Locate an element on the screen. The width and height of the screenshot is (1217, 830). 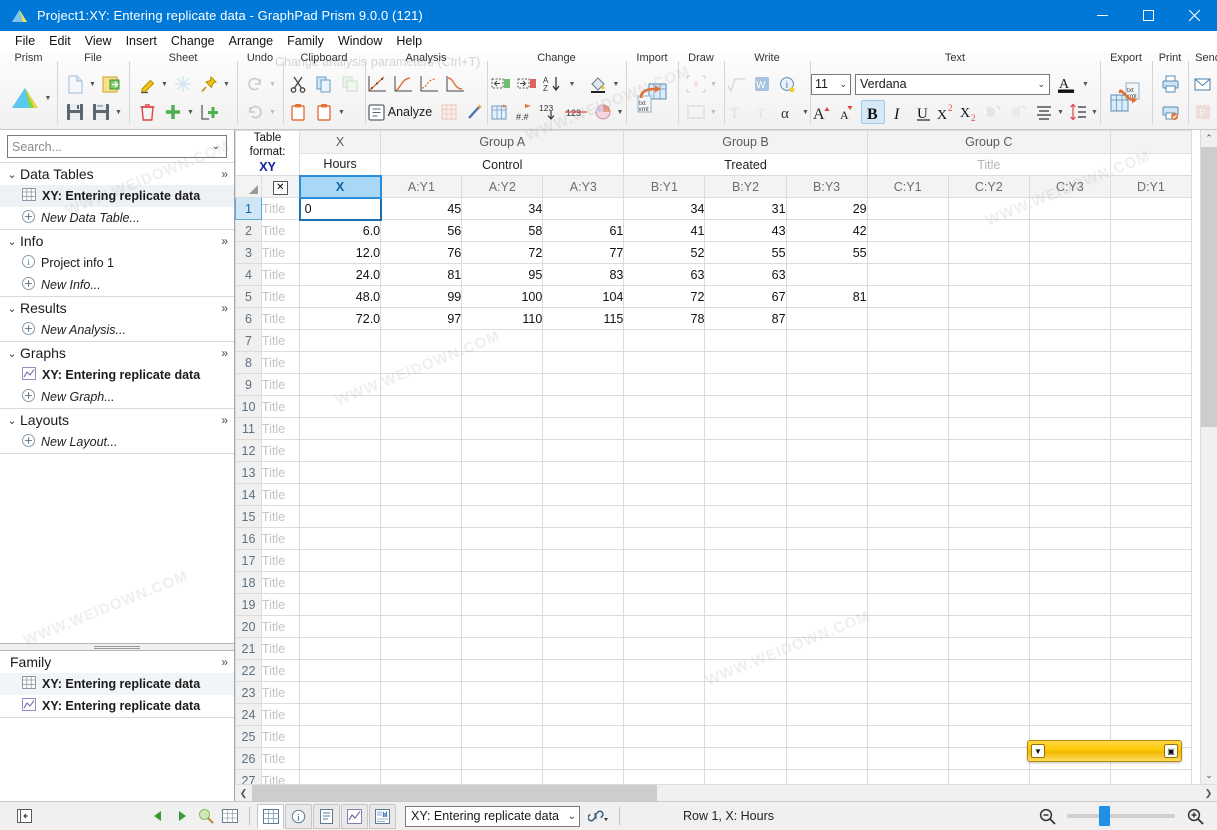
column-header-B-Y2: B:Y2 is located at coordinates (745, 187).